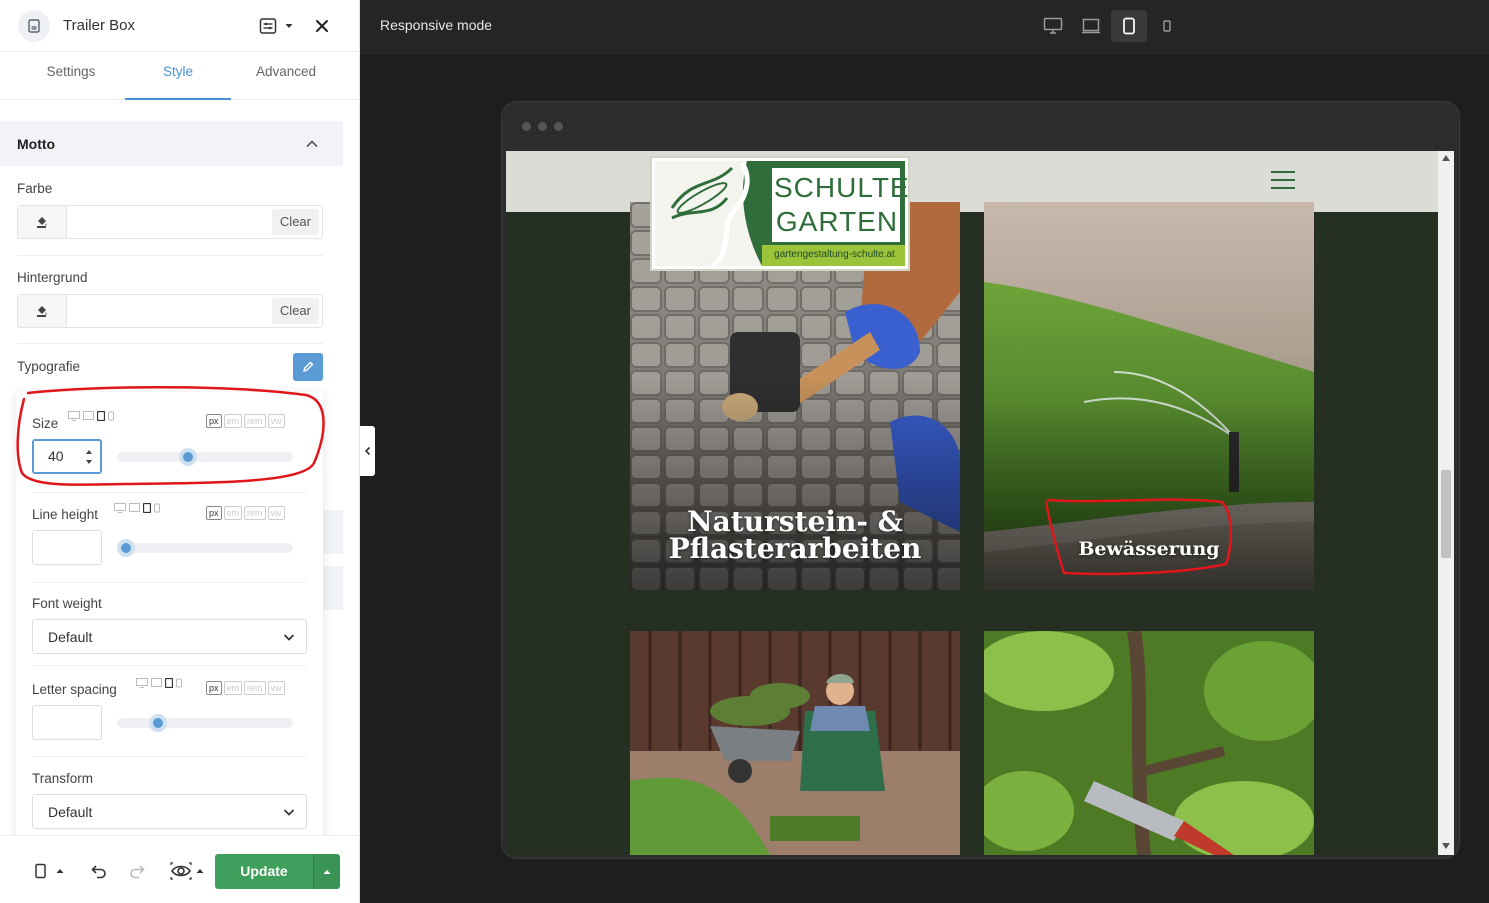 This screenshot has width=1489, height=903. Describe the element at coordinates (205, 457) in the screenshot. I see `size-slider` at that location.